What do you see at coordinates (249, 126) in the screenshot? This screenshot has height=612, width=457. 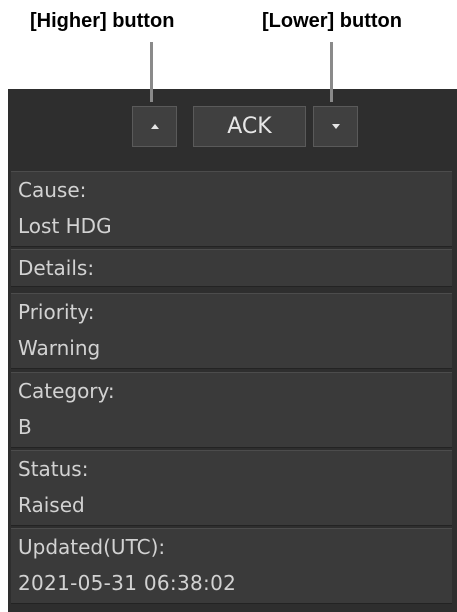 I see `ack-button: ACK` at bounding box center [249, 126].